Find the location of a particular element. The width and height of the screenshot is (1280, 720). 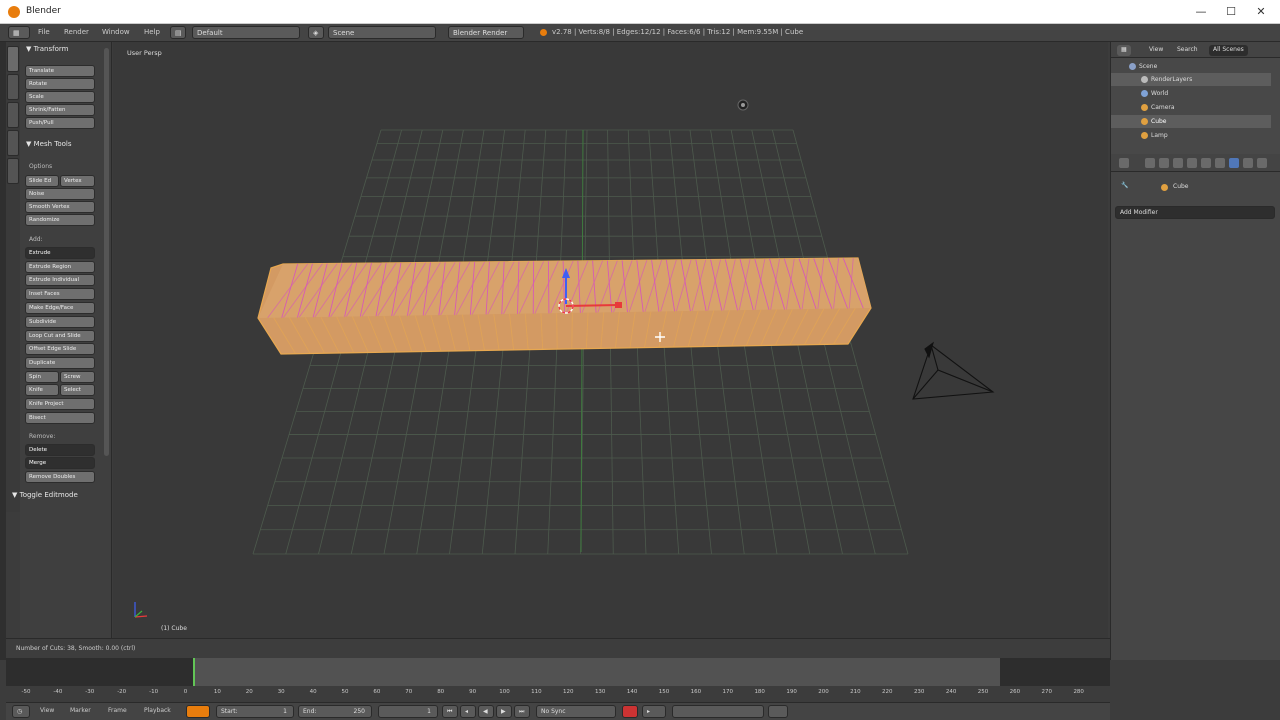

timeline-tick-label: 150 is located at coordinates (664, 692).